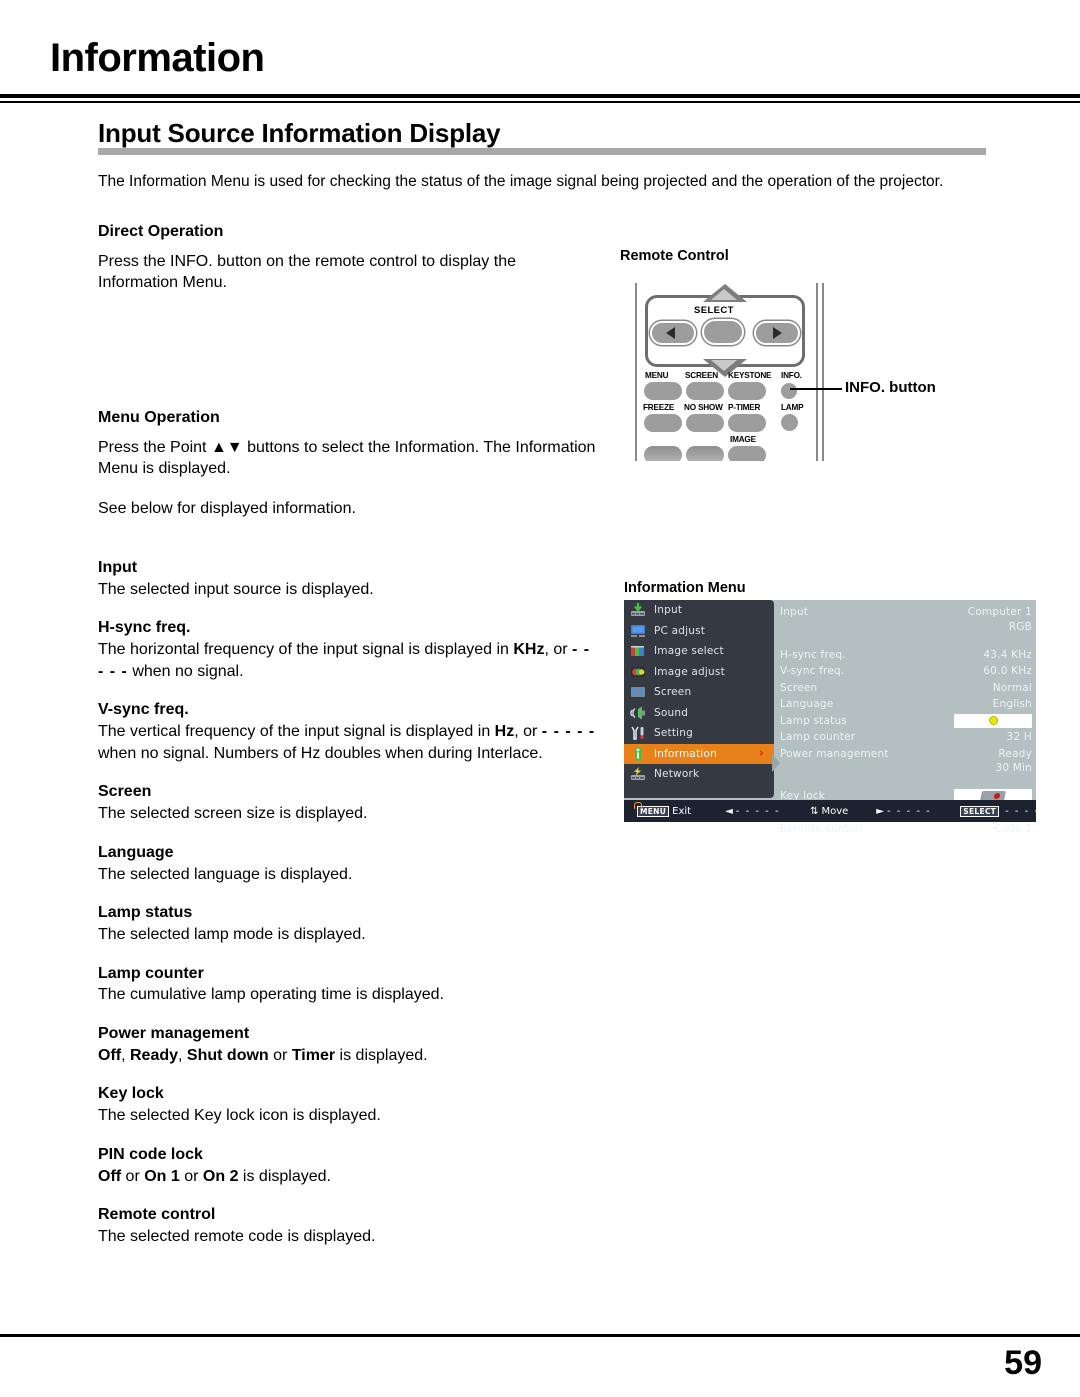 The width and height of the screenshot is (1080, 1397). Describe the element at coordinates (794, 612) in the screenshot. I see `osd-row-key: Input` at that location.